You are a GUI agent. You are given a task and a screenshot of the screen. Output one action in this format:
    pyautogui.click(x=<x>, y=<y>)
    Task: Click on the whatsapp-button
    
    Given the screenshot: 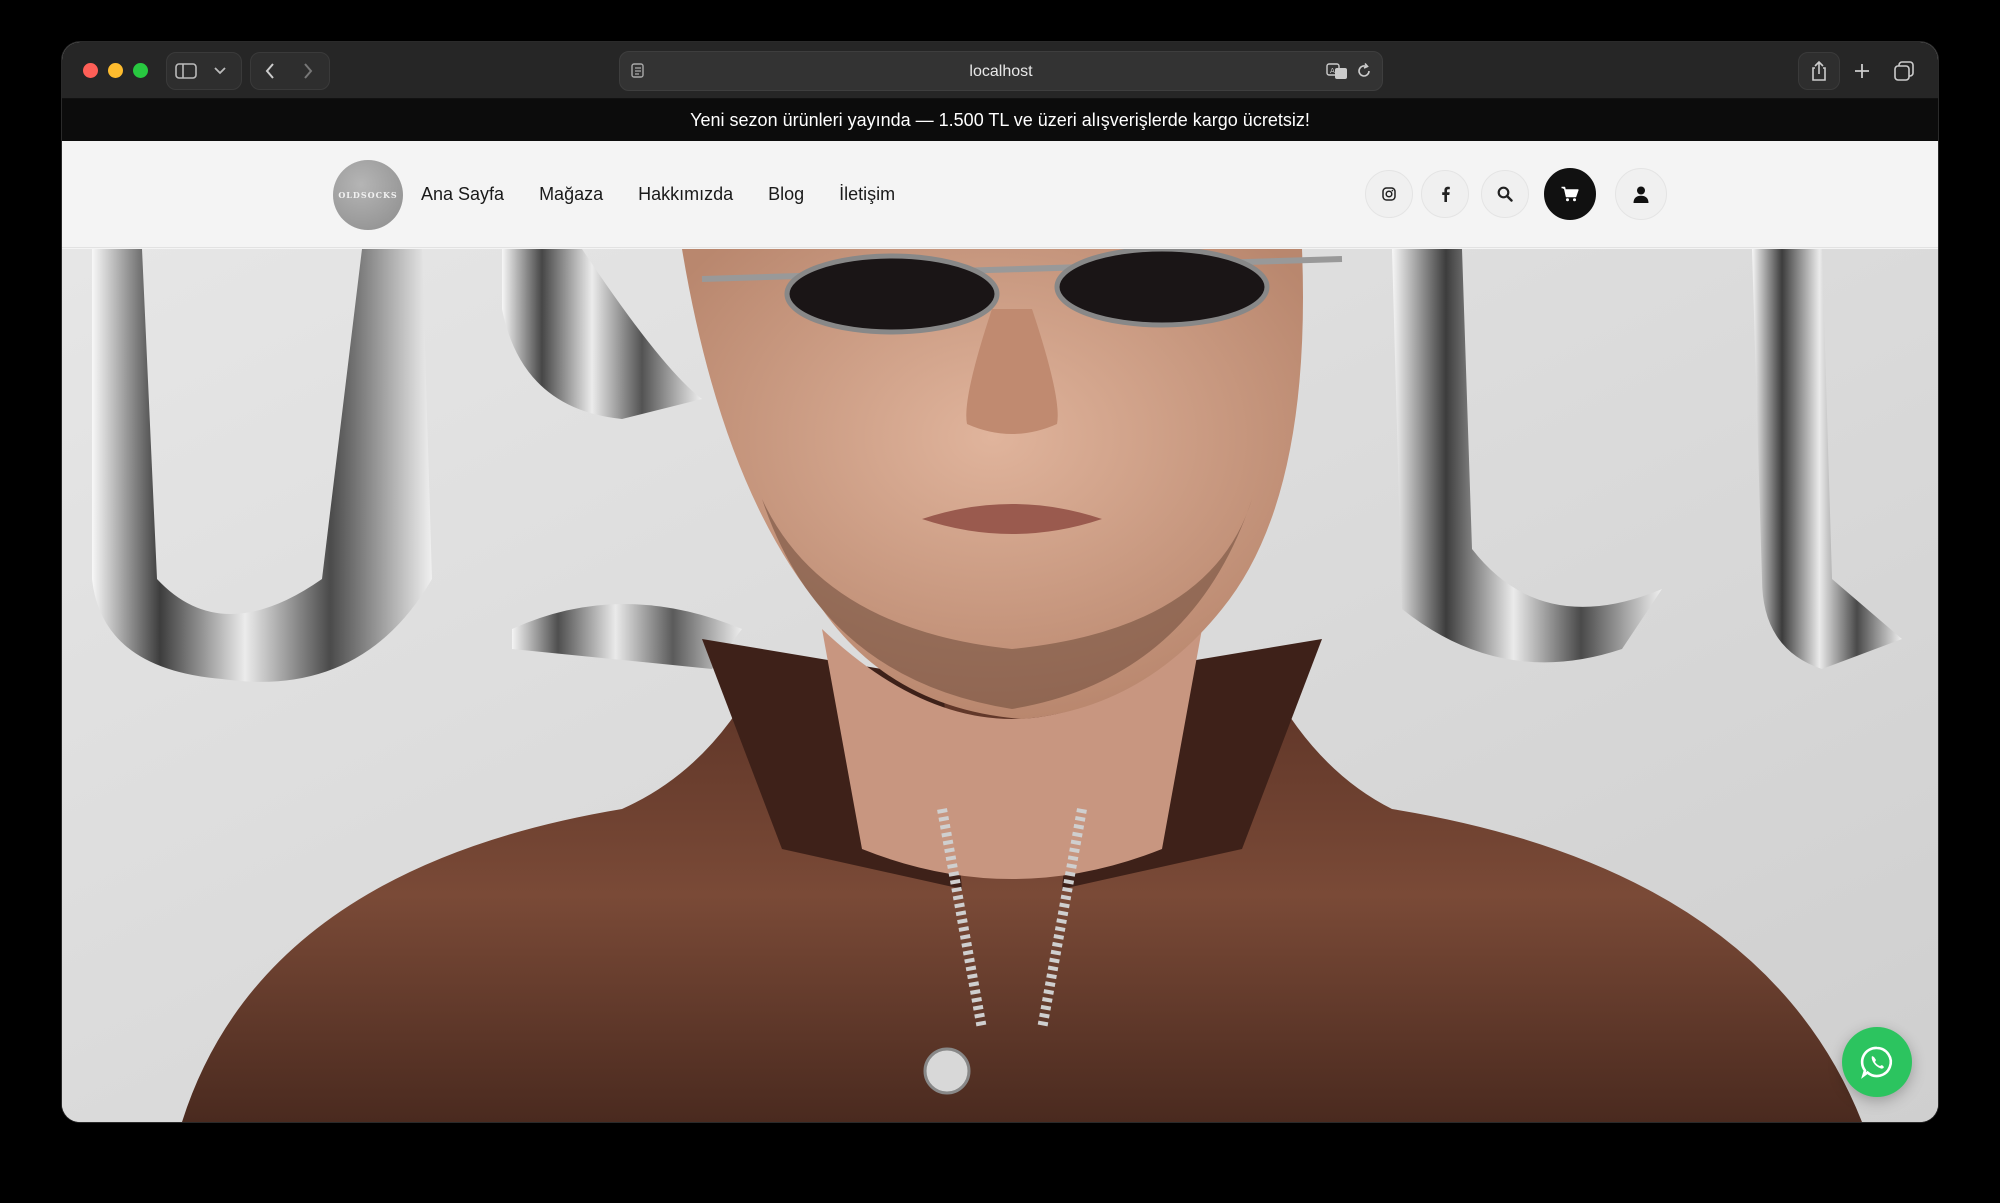 What is the action you would take?
    pyautogui.click(x=1877, y=1062)
    